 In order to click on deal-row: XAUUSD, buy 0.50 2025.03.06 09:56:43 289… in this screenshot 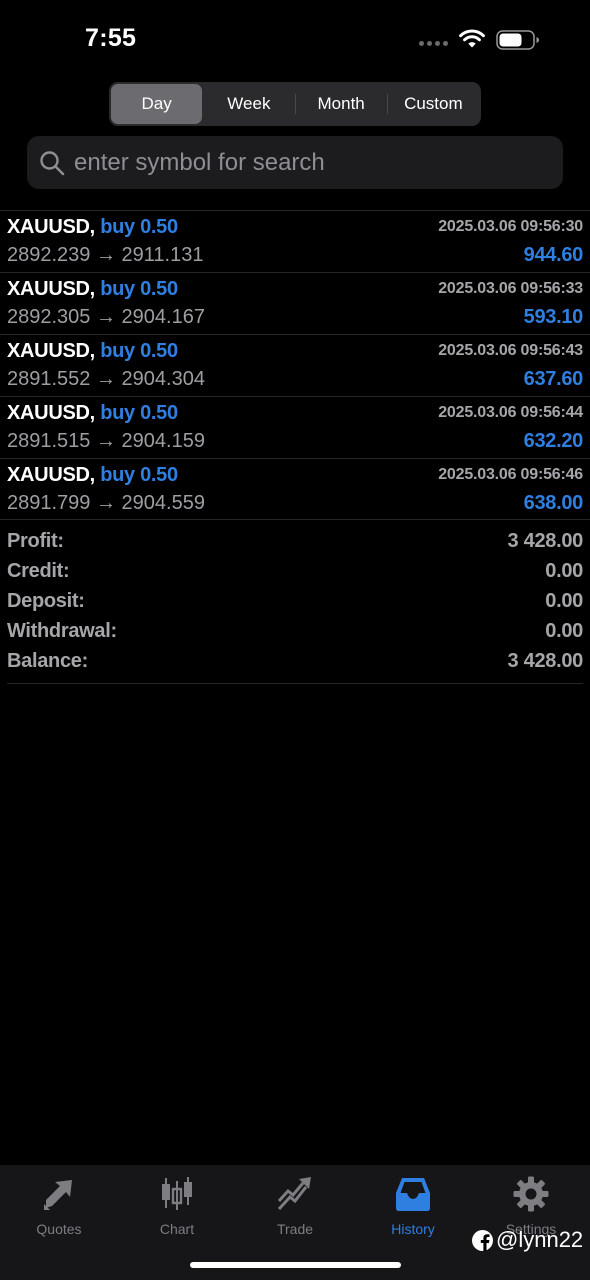, I will do `click(295, 365)`.